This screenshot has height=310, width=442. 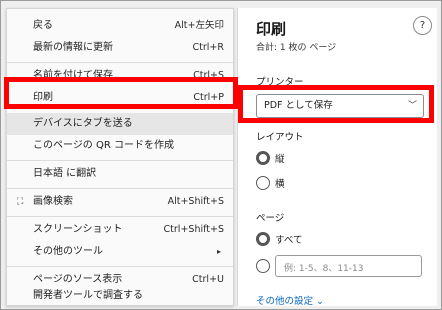 I want to click on menu-item-shortcut: Ctrl+R, so click(x=208, y=47).